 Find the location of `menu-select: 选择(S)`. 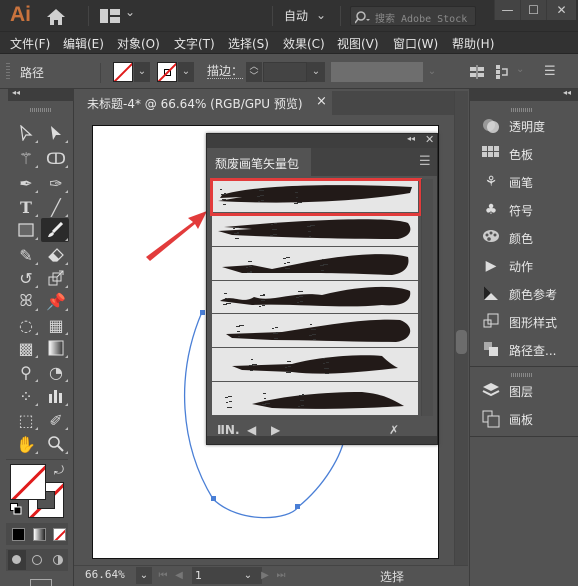

menu-select: 选择(S) is located at coordinates (248, 43).